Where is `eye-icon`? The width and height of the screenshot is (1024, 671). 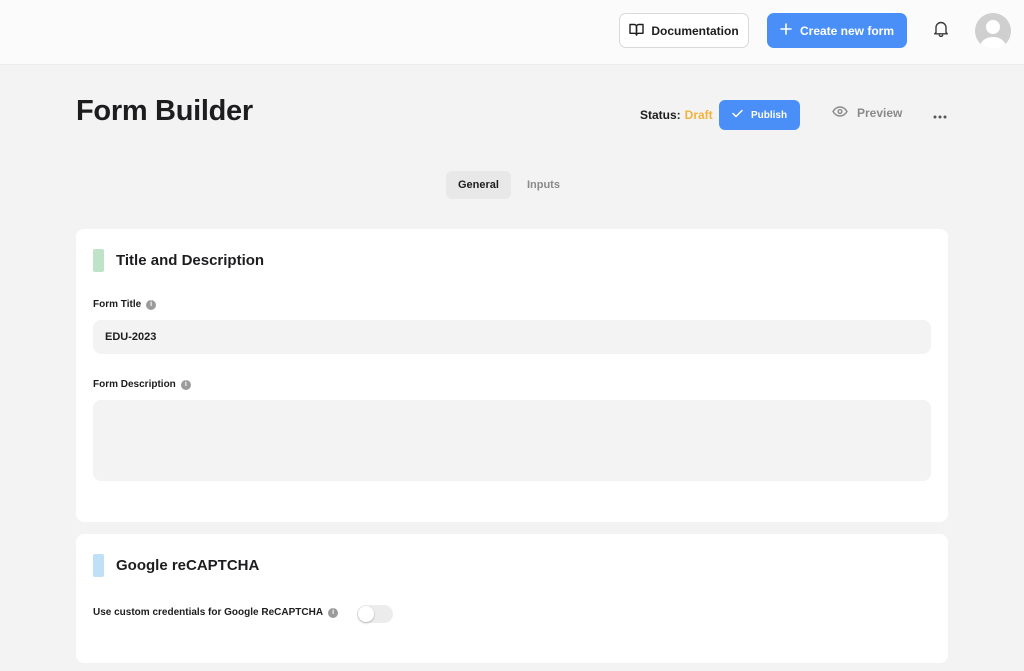 eye-icon is located at coordinates (840, 113).